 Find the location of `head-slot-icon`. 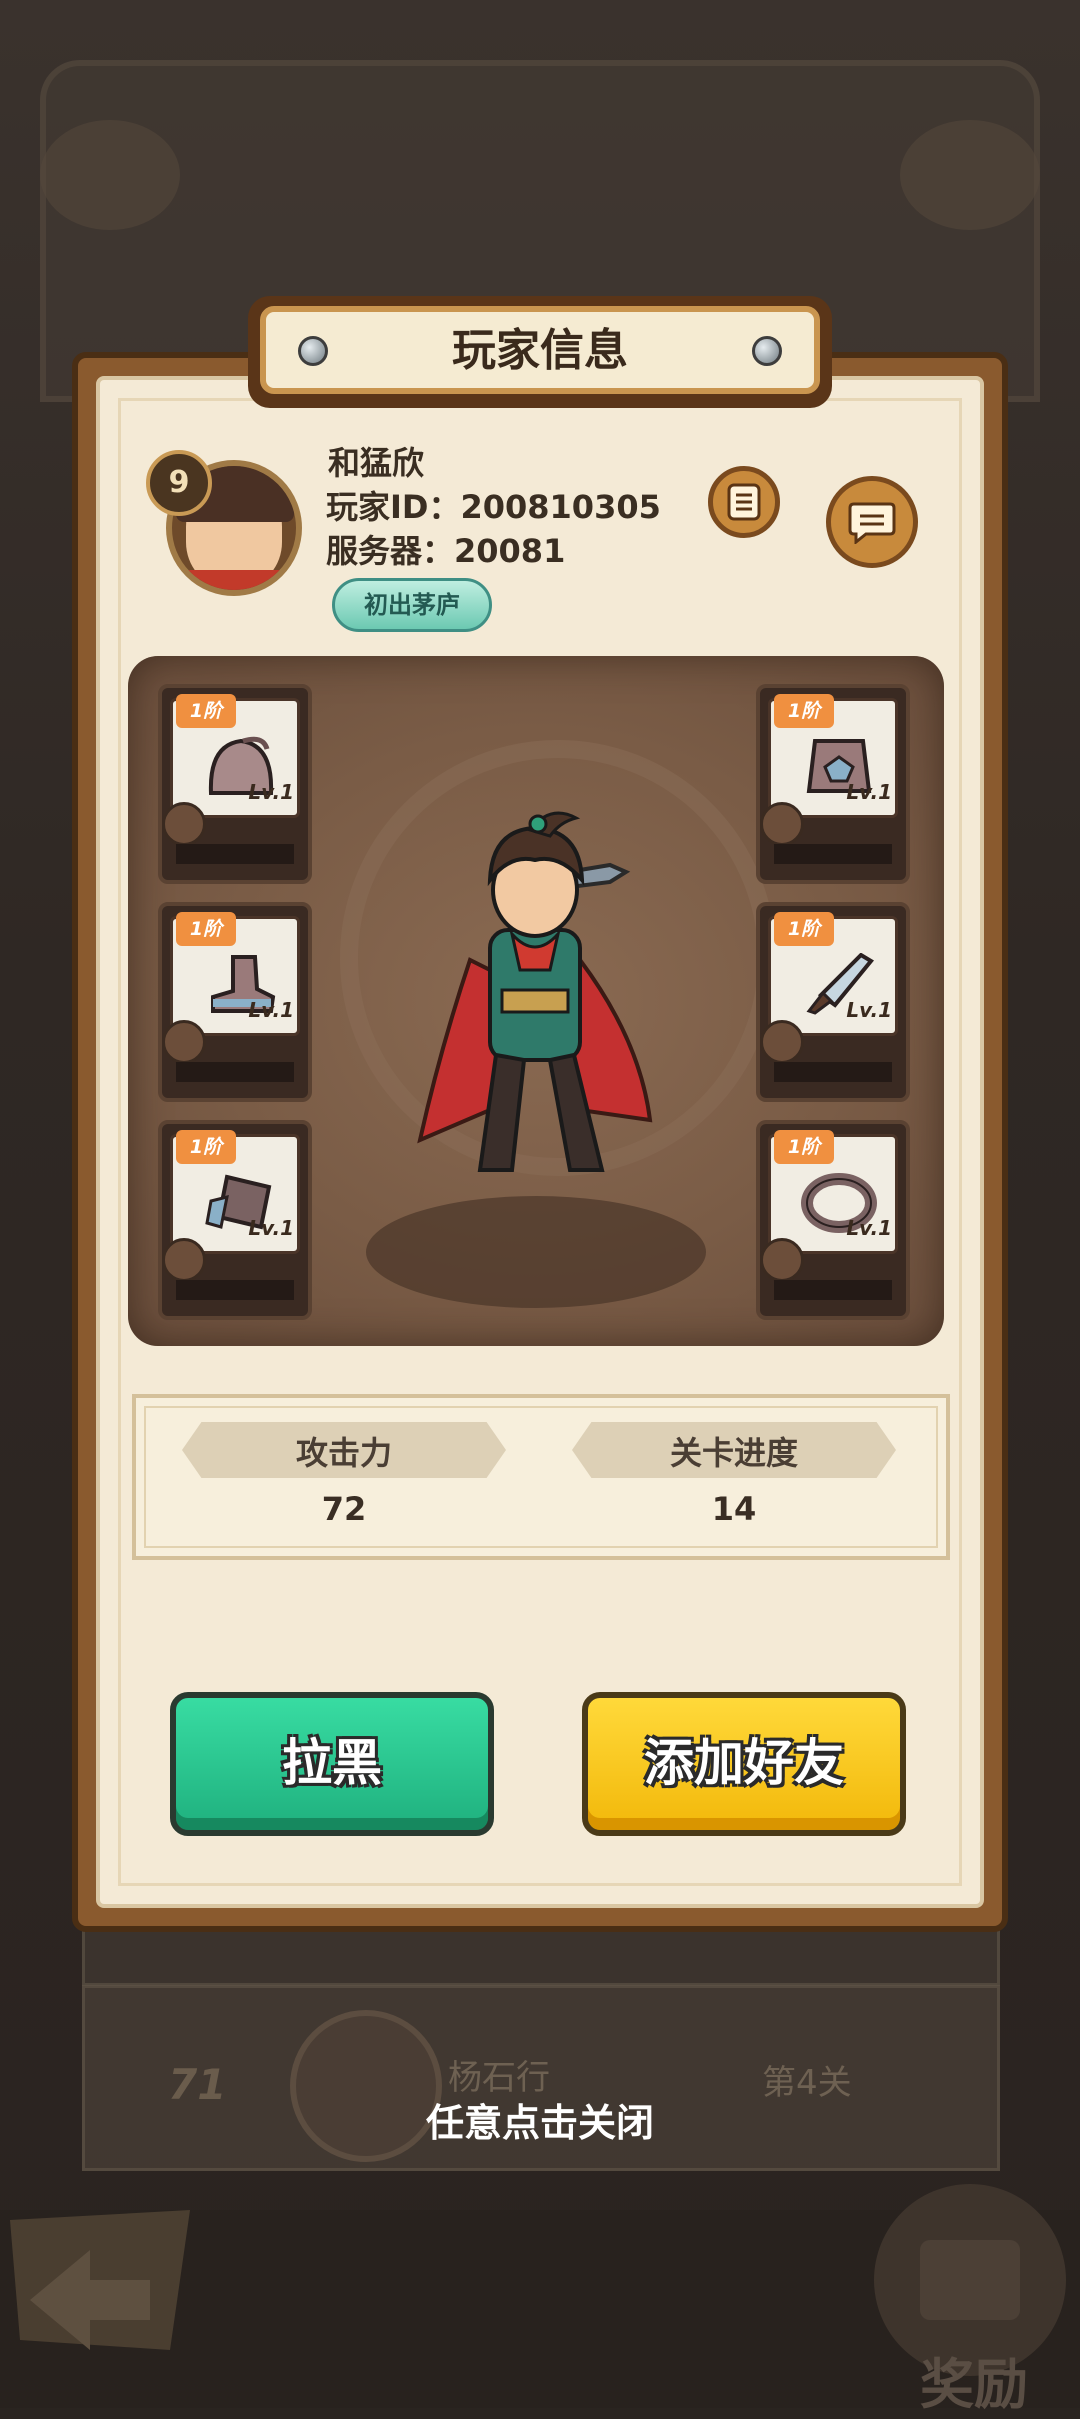

head-slot-icon is located at coordinates (184, 824).